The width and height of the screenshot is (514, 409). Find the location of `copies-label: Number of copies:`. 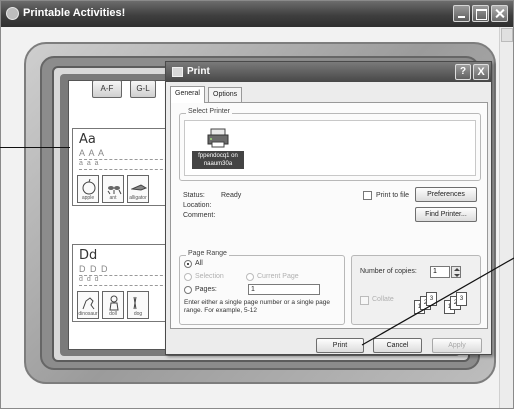

copies-label: Number of copies: is located at coordinates (388, 271).